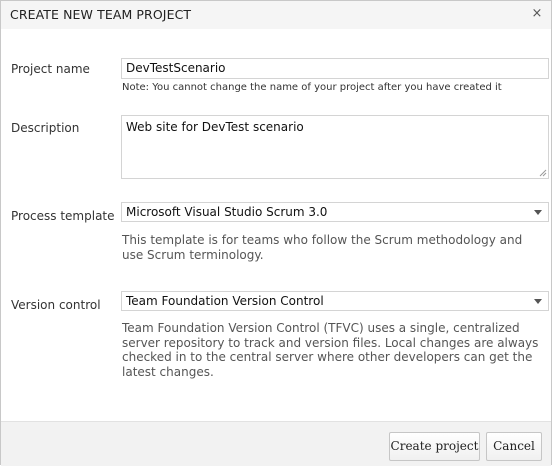 Image resolution: width=552 pixels, height=466 pixels. What do you see at coordinates (537, 14) in the screenshot?
I see `close-icon: ×` at bounding box center [537, 14].